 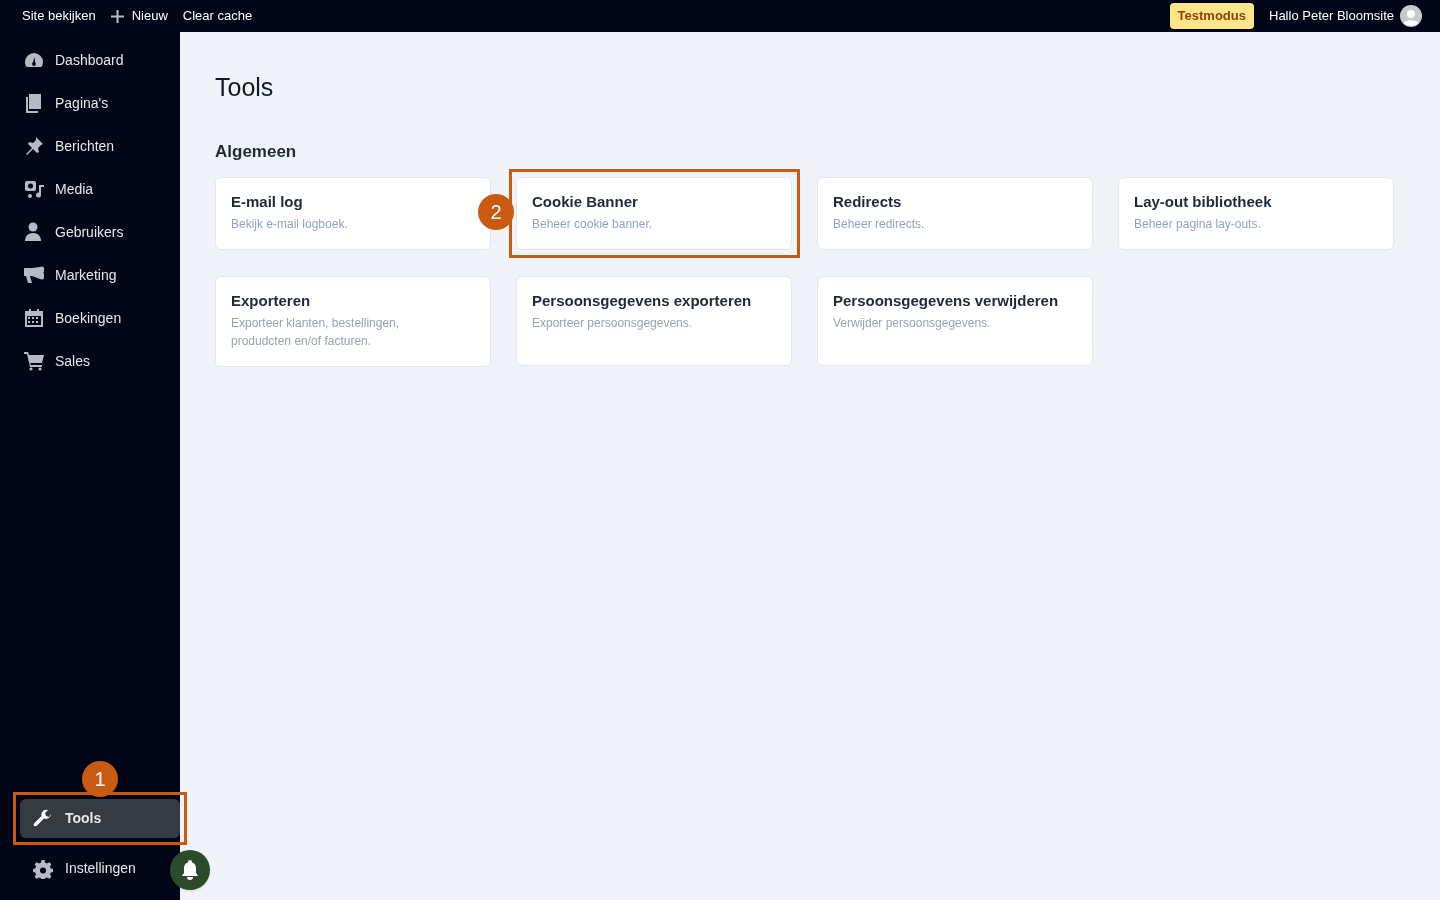 I want to click on card-description: Exporteer persoonsgegevens., so click(x=613, y=323).